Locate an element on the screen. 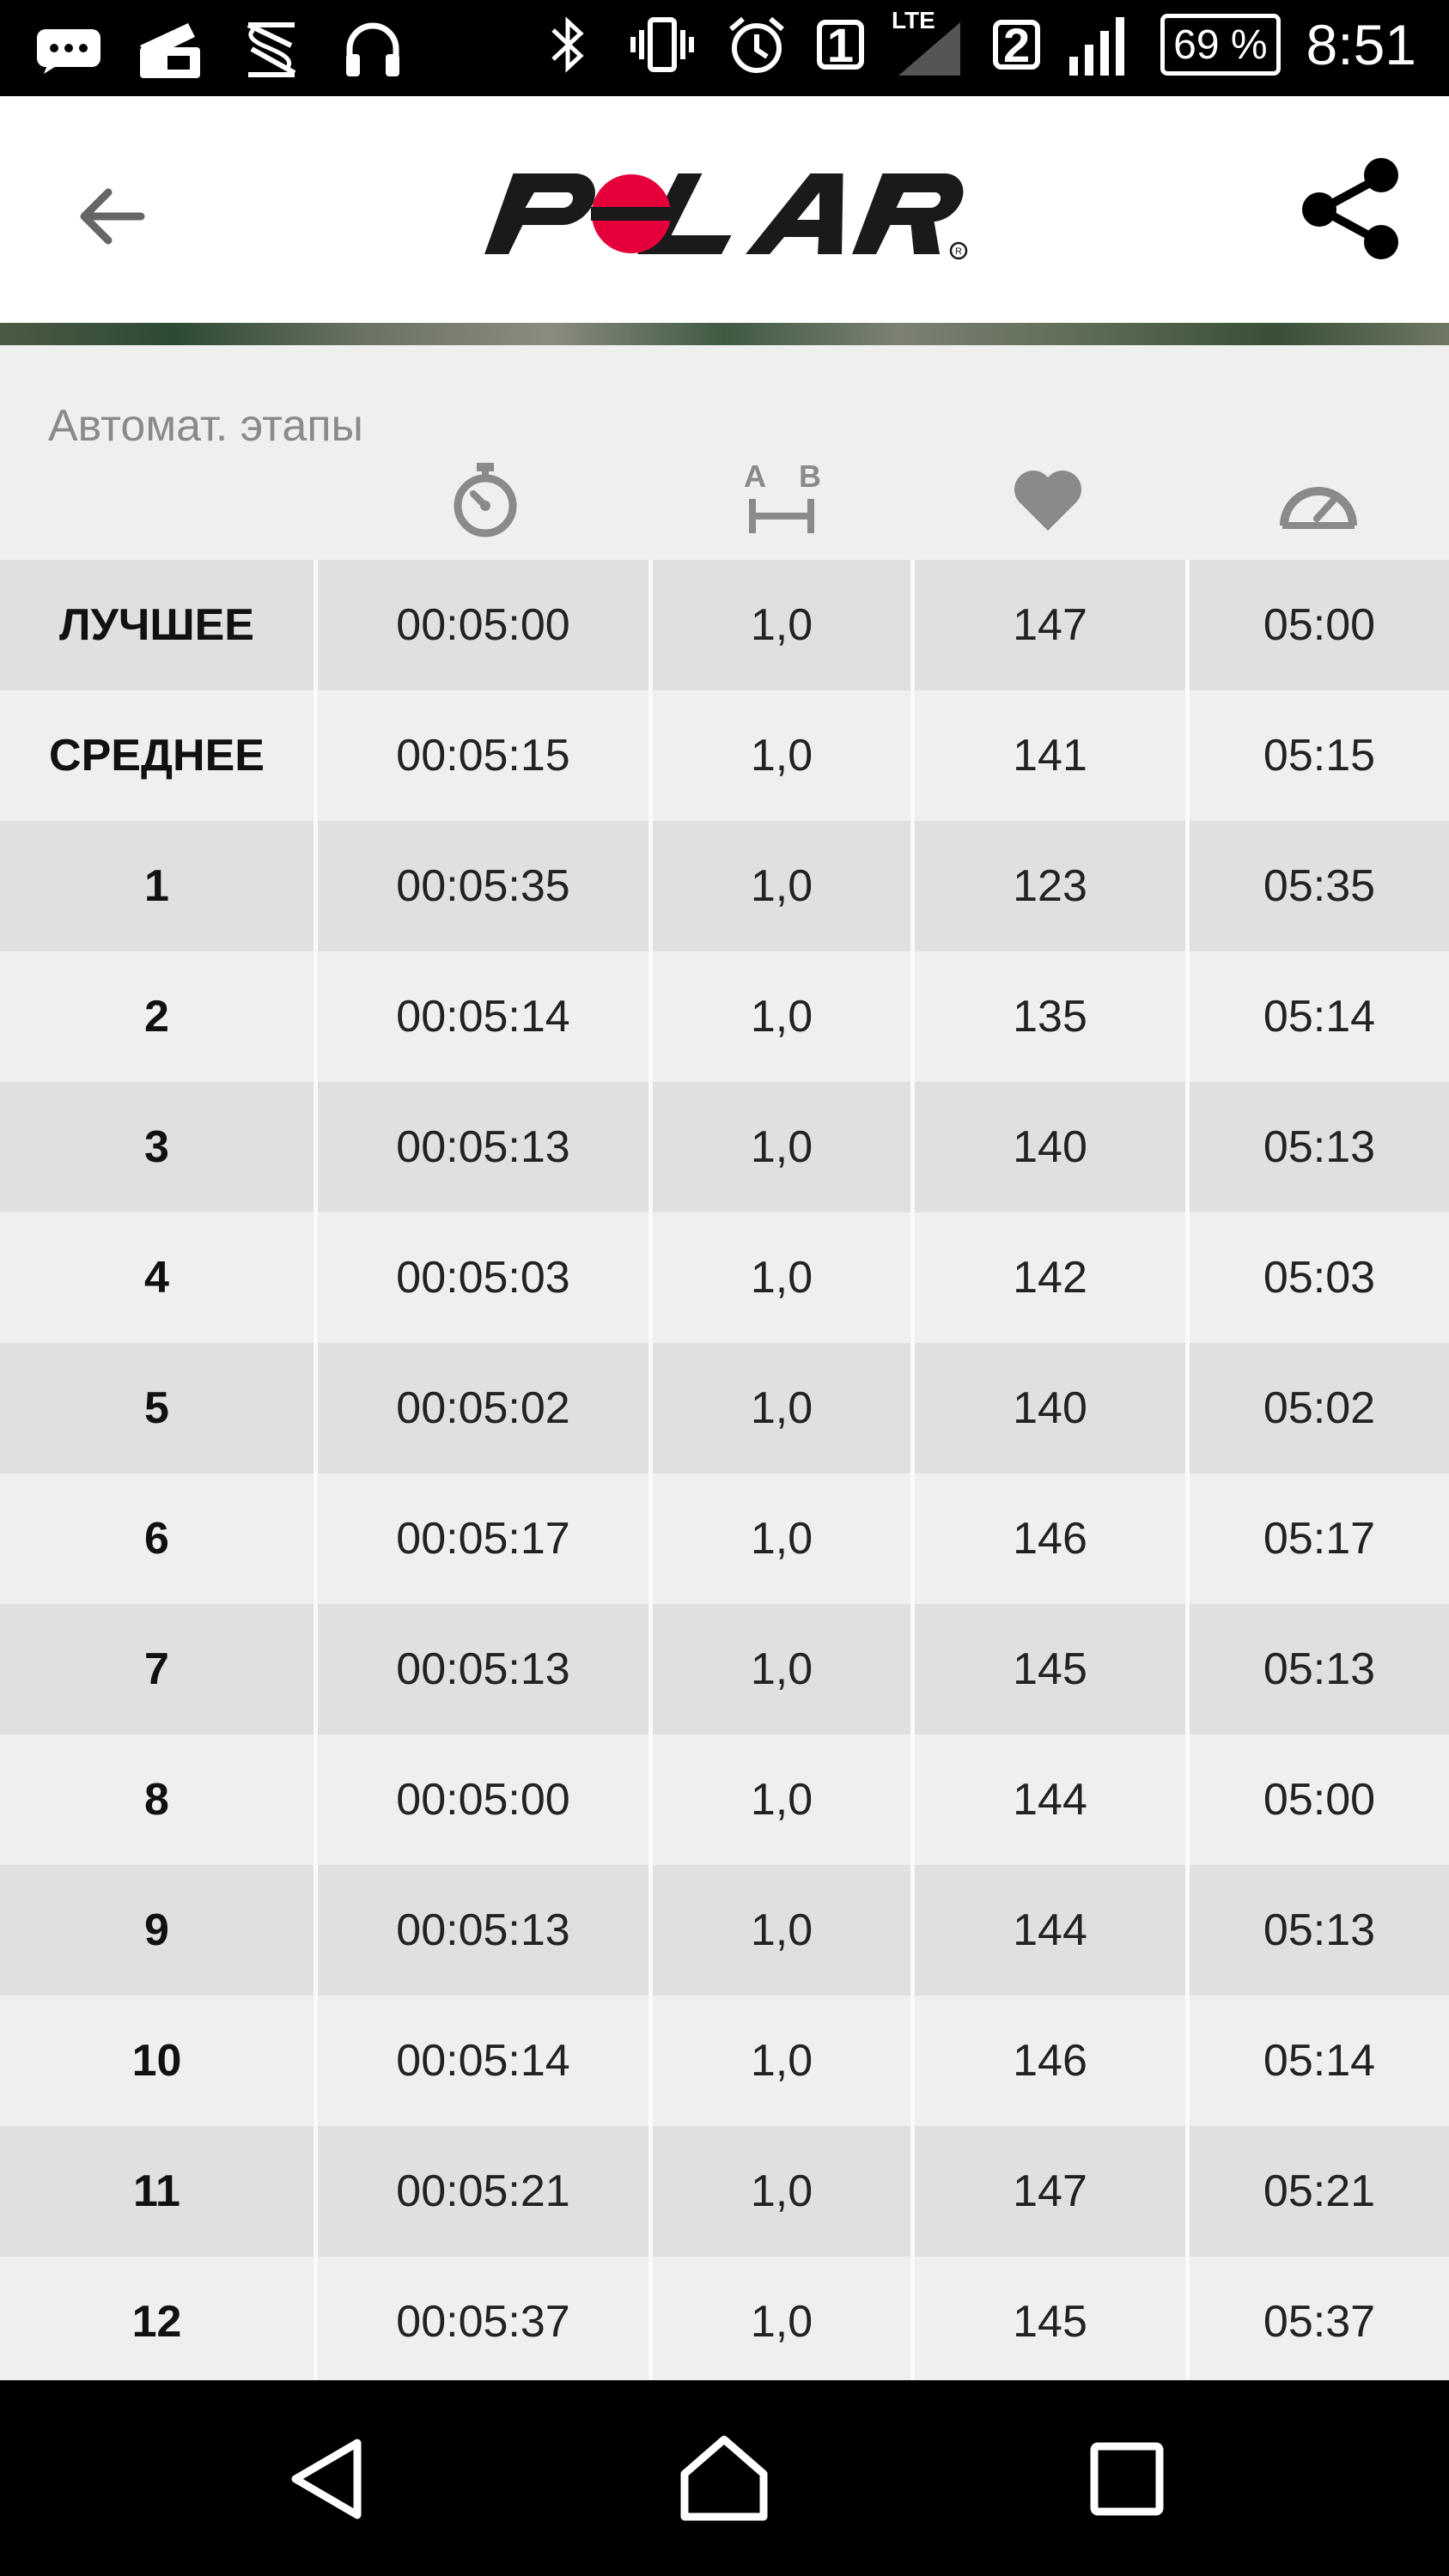  map-preview-strip is located at coordinates (724, 334).